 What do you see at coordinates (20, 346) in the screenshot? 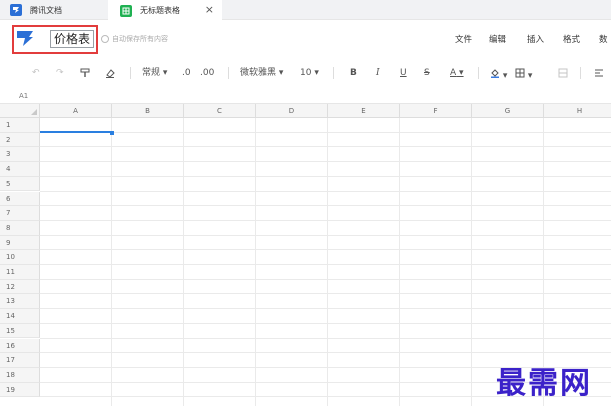
I see `row-header: 16` at bounding box center [20, 346].